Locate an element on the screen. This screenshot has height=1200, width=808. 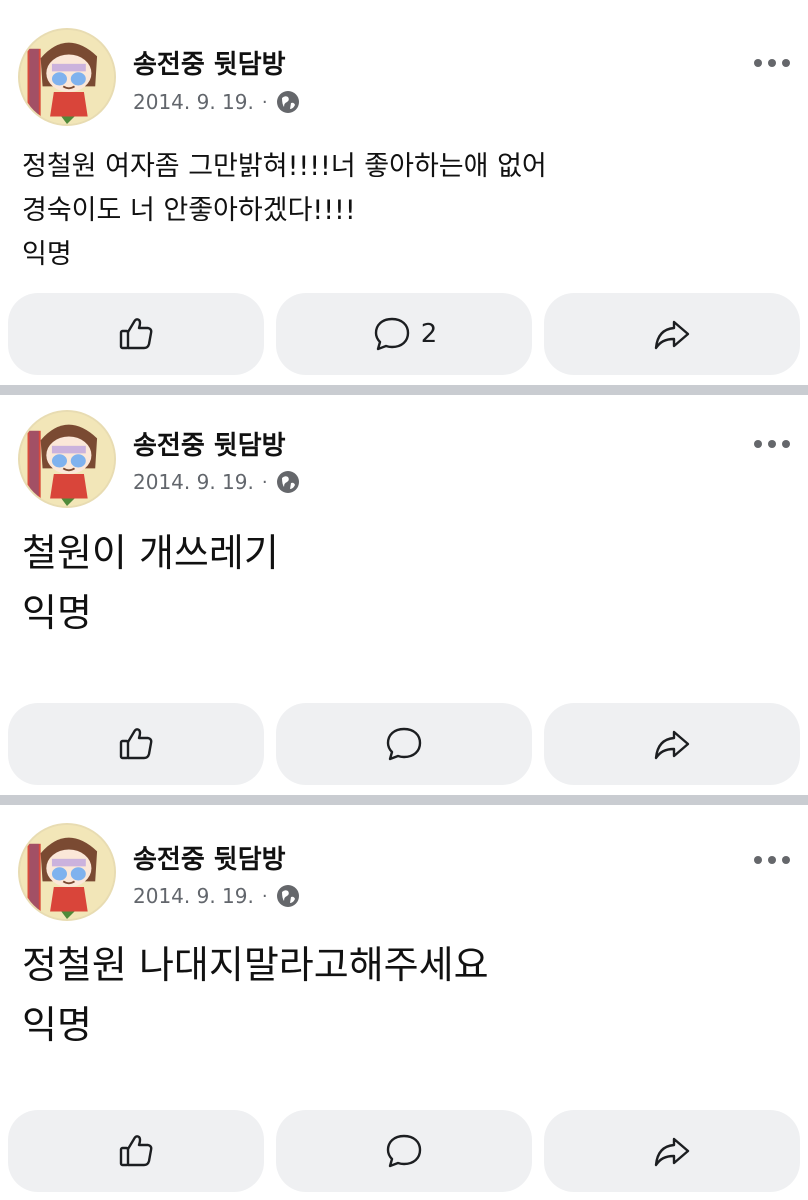
action-bar: 2 is located at coordinates (404, 334).